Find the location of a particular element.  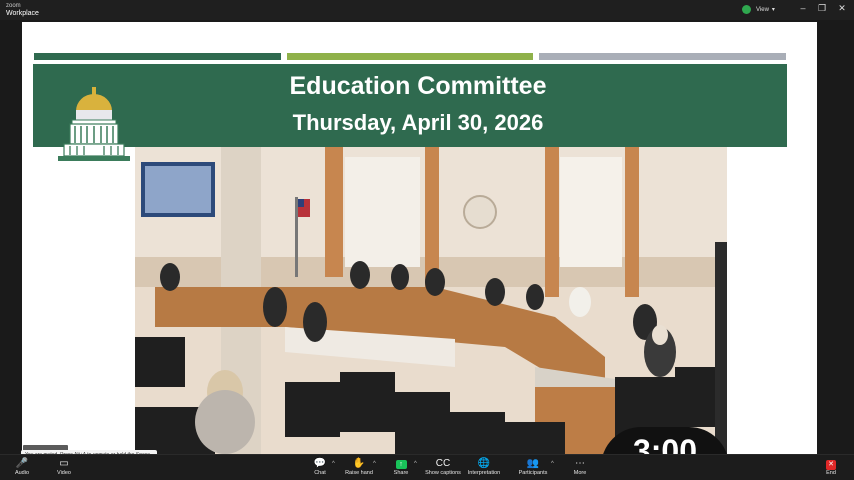

view-button: View ▾ is located at coordinates (765, 9).